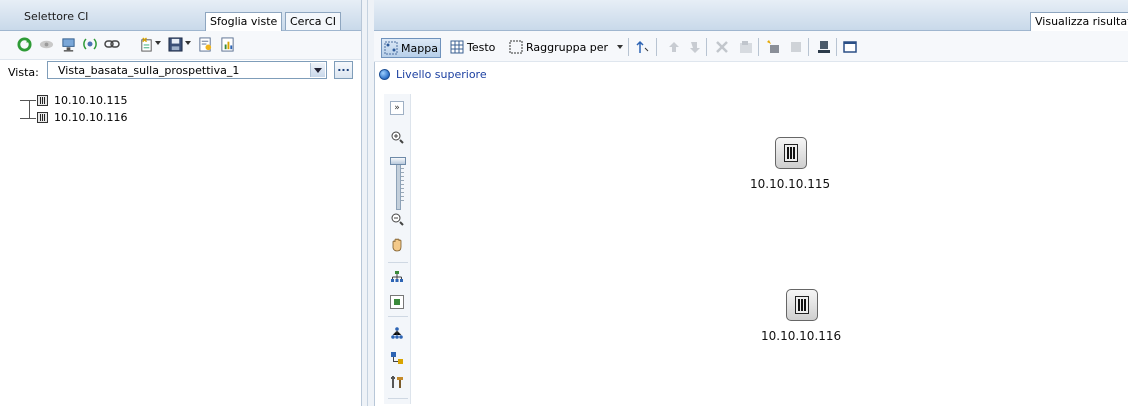 The height and width of the screenshot is (406, 1128). What do you see at coordinates (227, 44) in the screenshot?
I see `report-icon` at bounding box center [227, 44].